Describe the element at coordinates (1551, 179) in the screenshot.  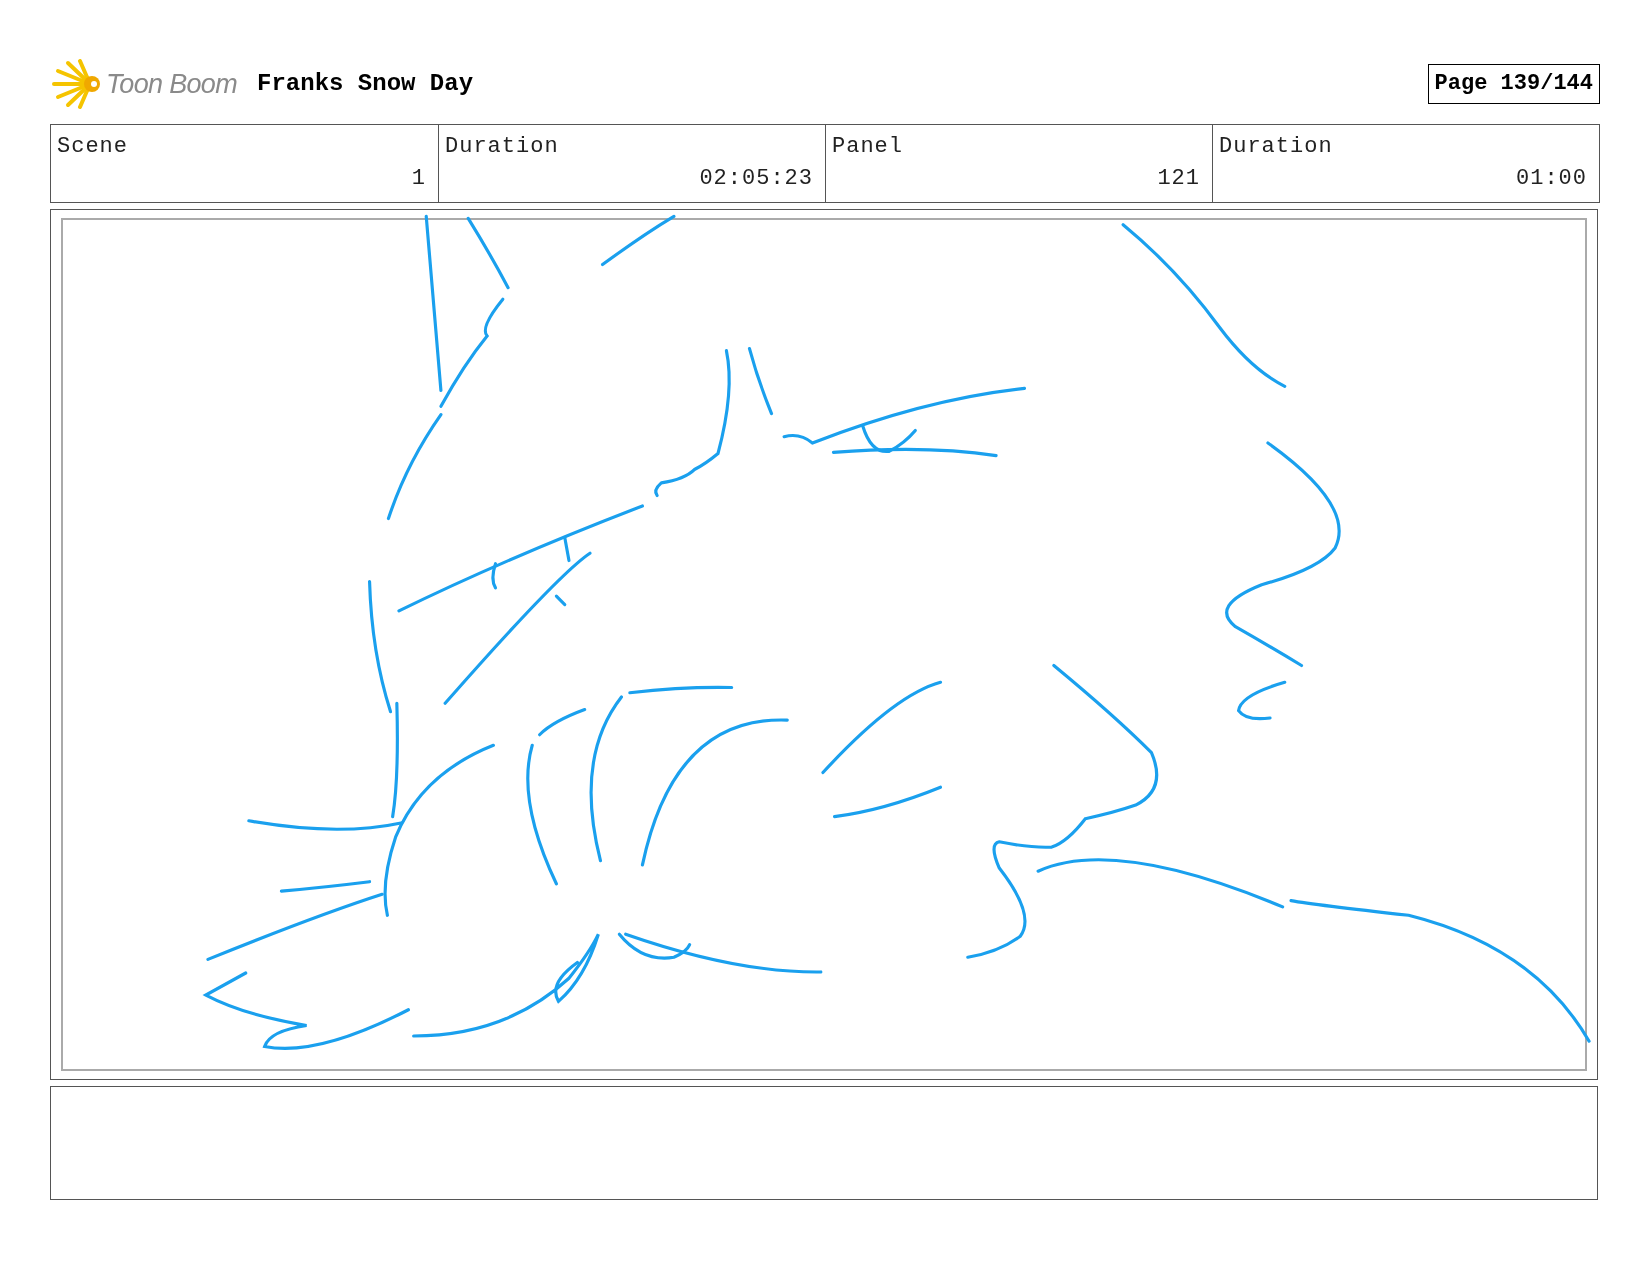
I see `field-value: 01:00` at that location.